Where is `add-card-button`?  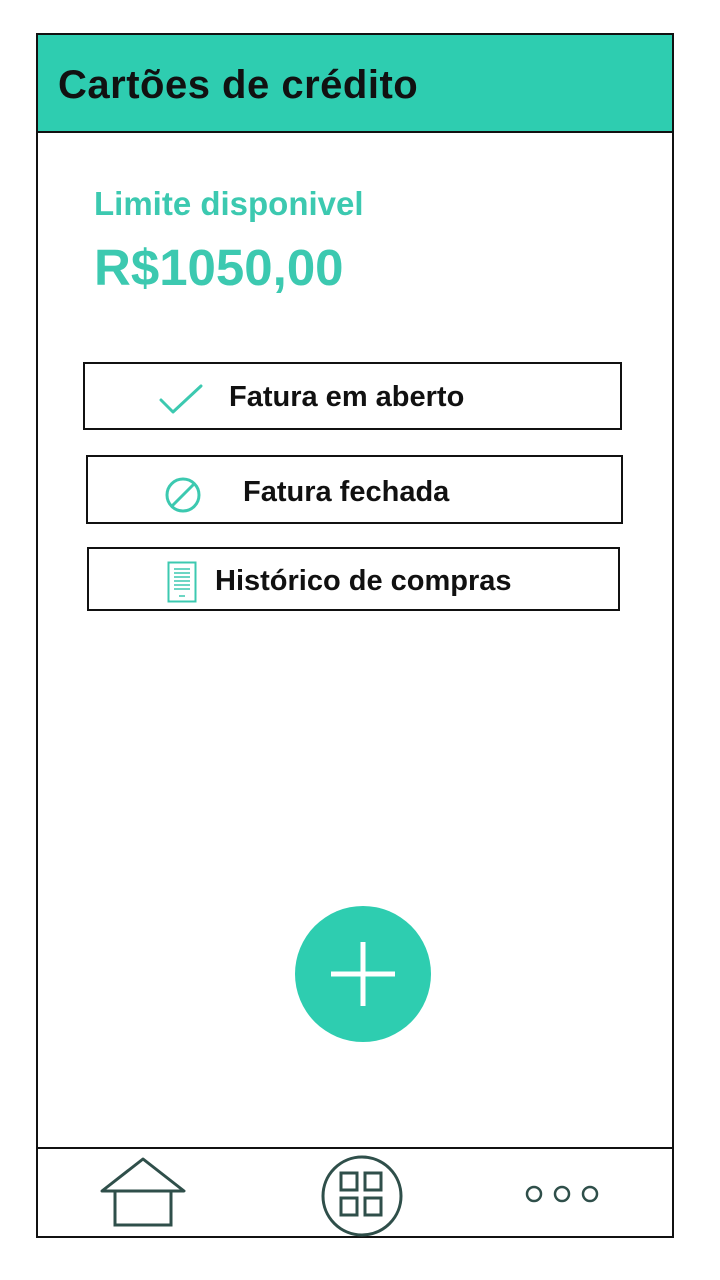
add-card-button is located at coordinates (363, 974).